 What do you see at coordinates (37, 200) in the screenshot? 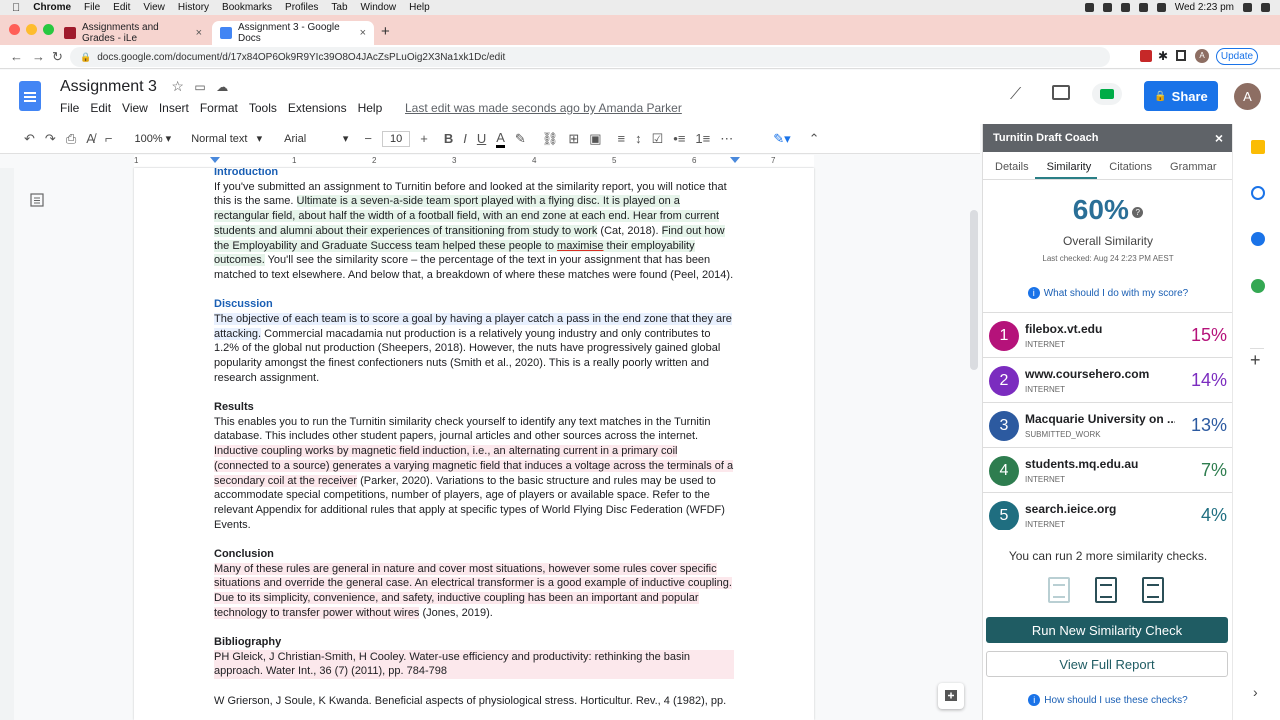
I see `document-outline-icon` at bounding box center [37, 200].